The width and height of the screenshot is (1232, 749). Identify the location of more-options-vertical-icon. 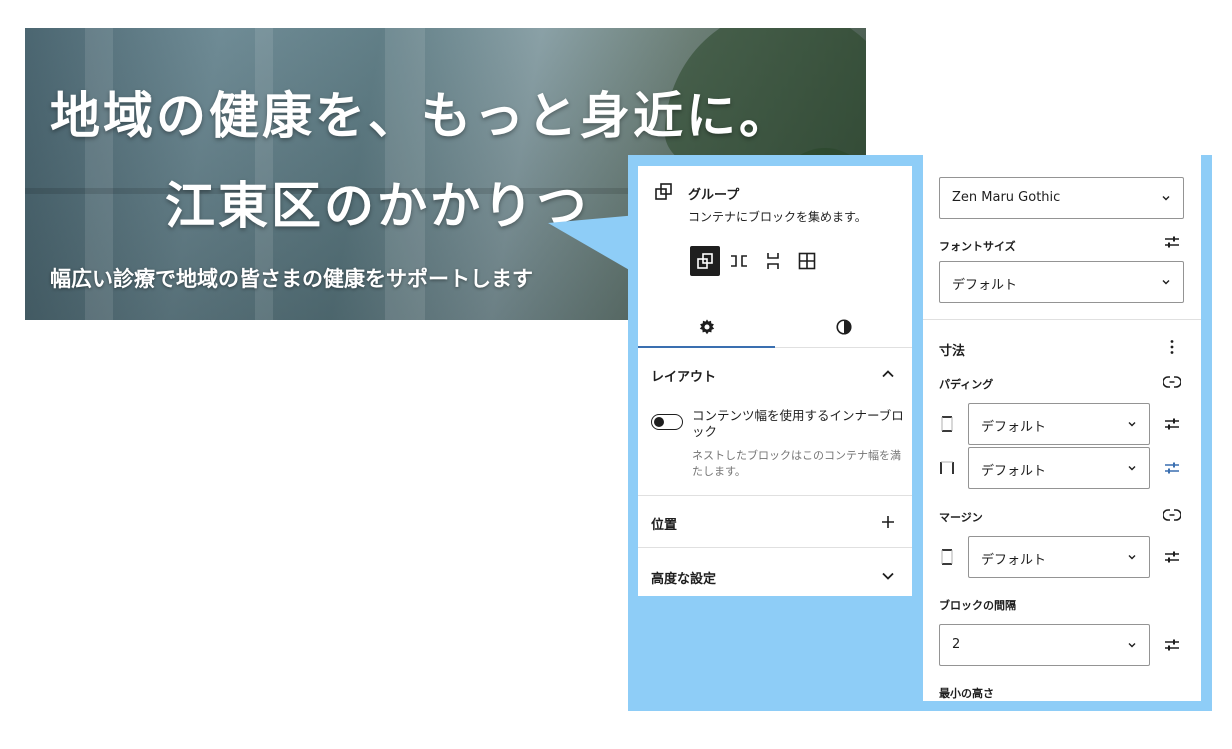
(1172, 347).